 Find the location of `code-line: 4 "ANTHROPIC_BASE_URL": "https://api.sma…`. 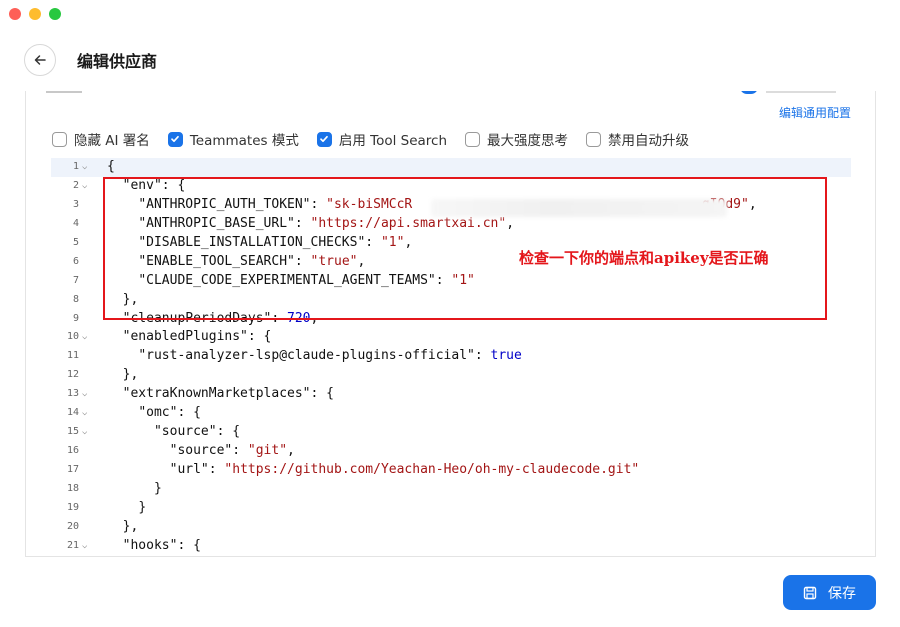

code-line: 4 "ANTHROPIC_BASE_URL": "https://api.sma… is located at coordinates (451, 224).